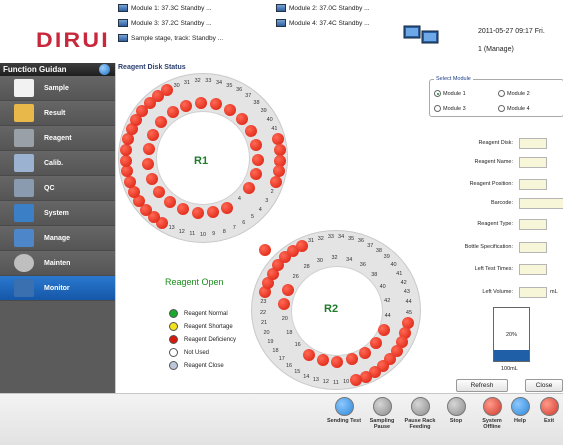 Image resolution: width=563 pixels, height=445 pixels. What do you see at coordinates (450, 93) in the screenshot?
I see `radio-module-1: Module 1` at bounding box center [450, 93].